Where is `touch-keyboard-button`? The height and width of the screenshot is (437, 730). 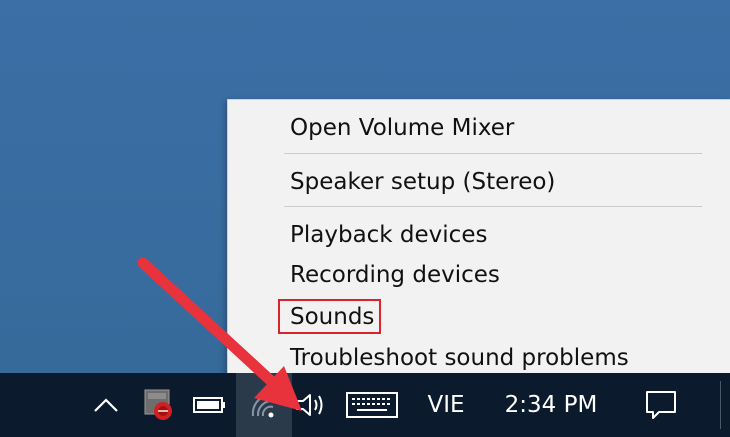
touch-keyboard-button is located at coordinates (372, 405).